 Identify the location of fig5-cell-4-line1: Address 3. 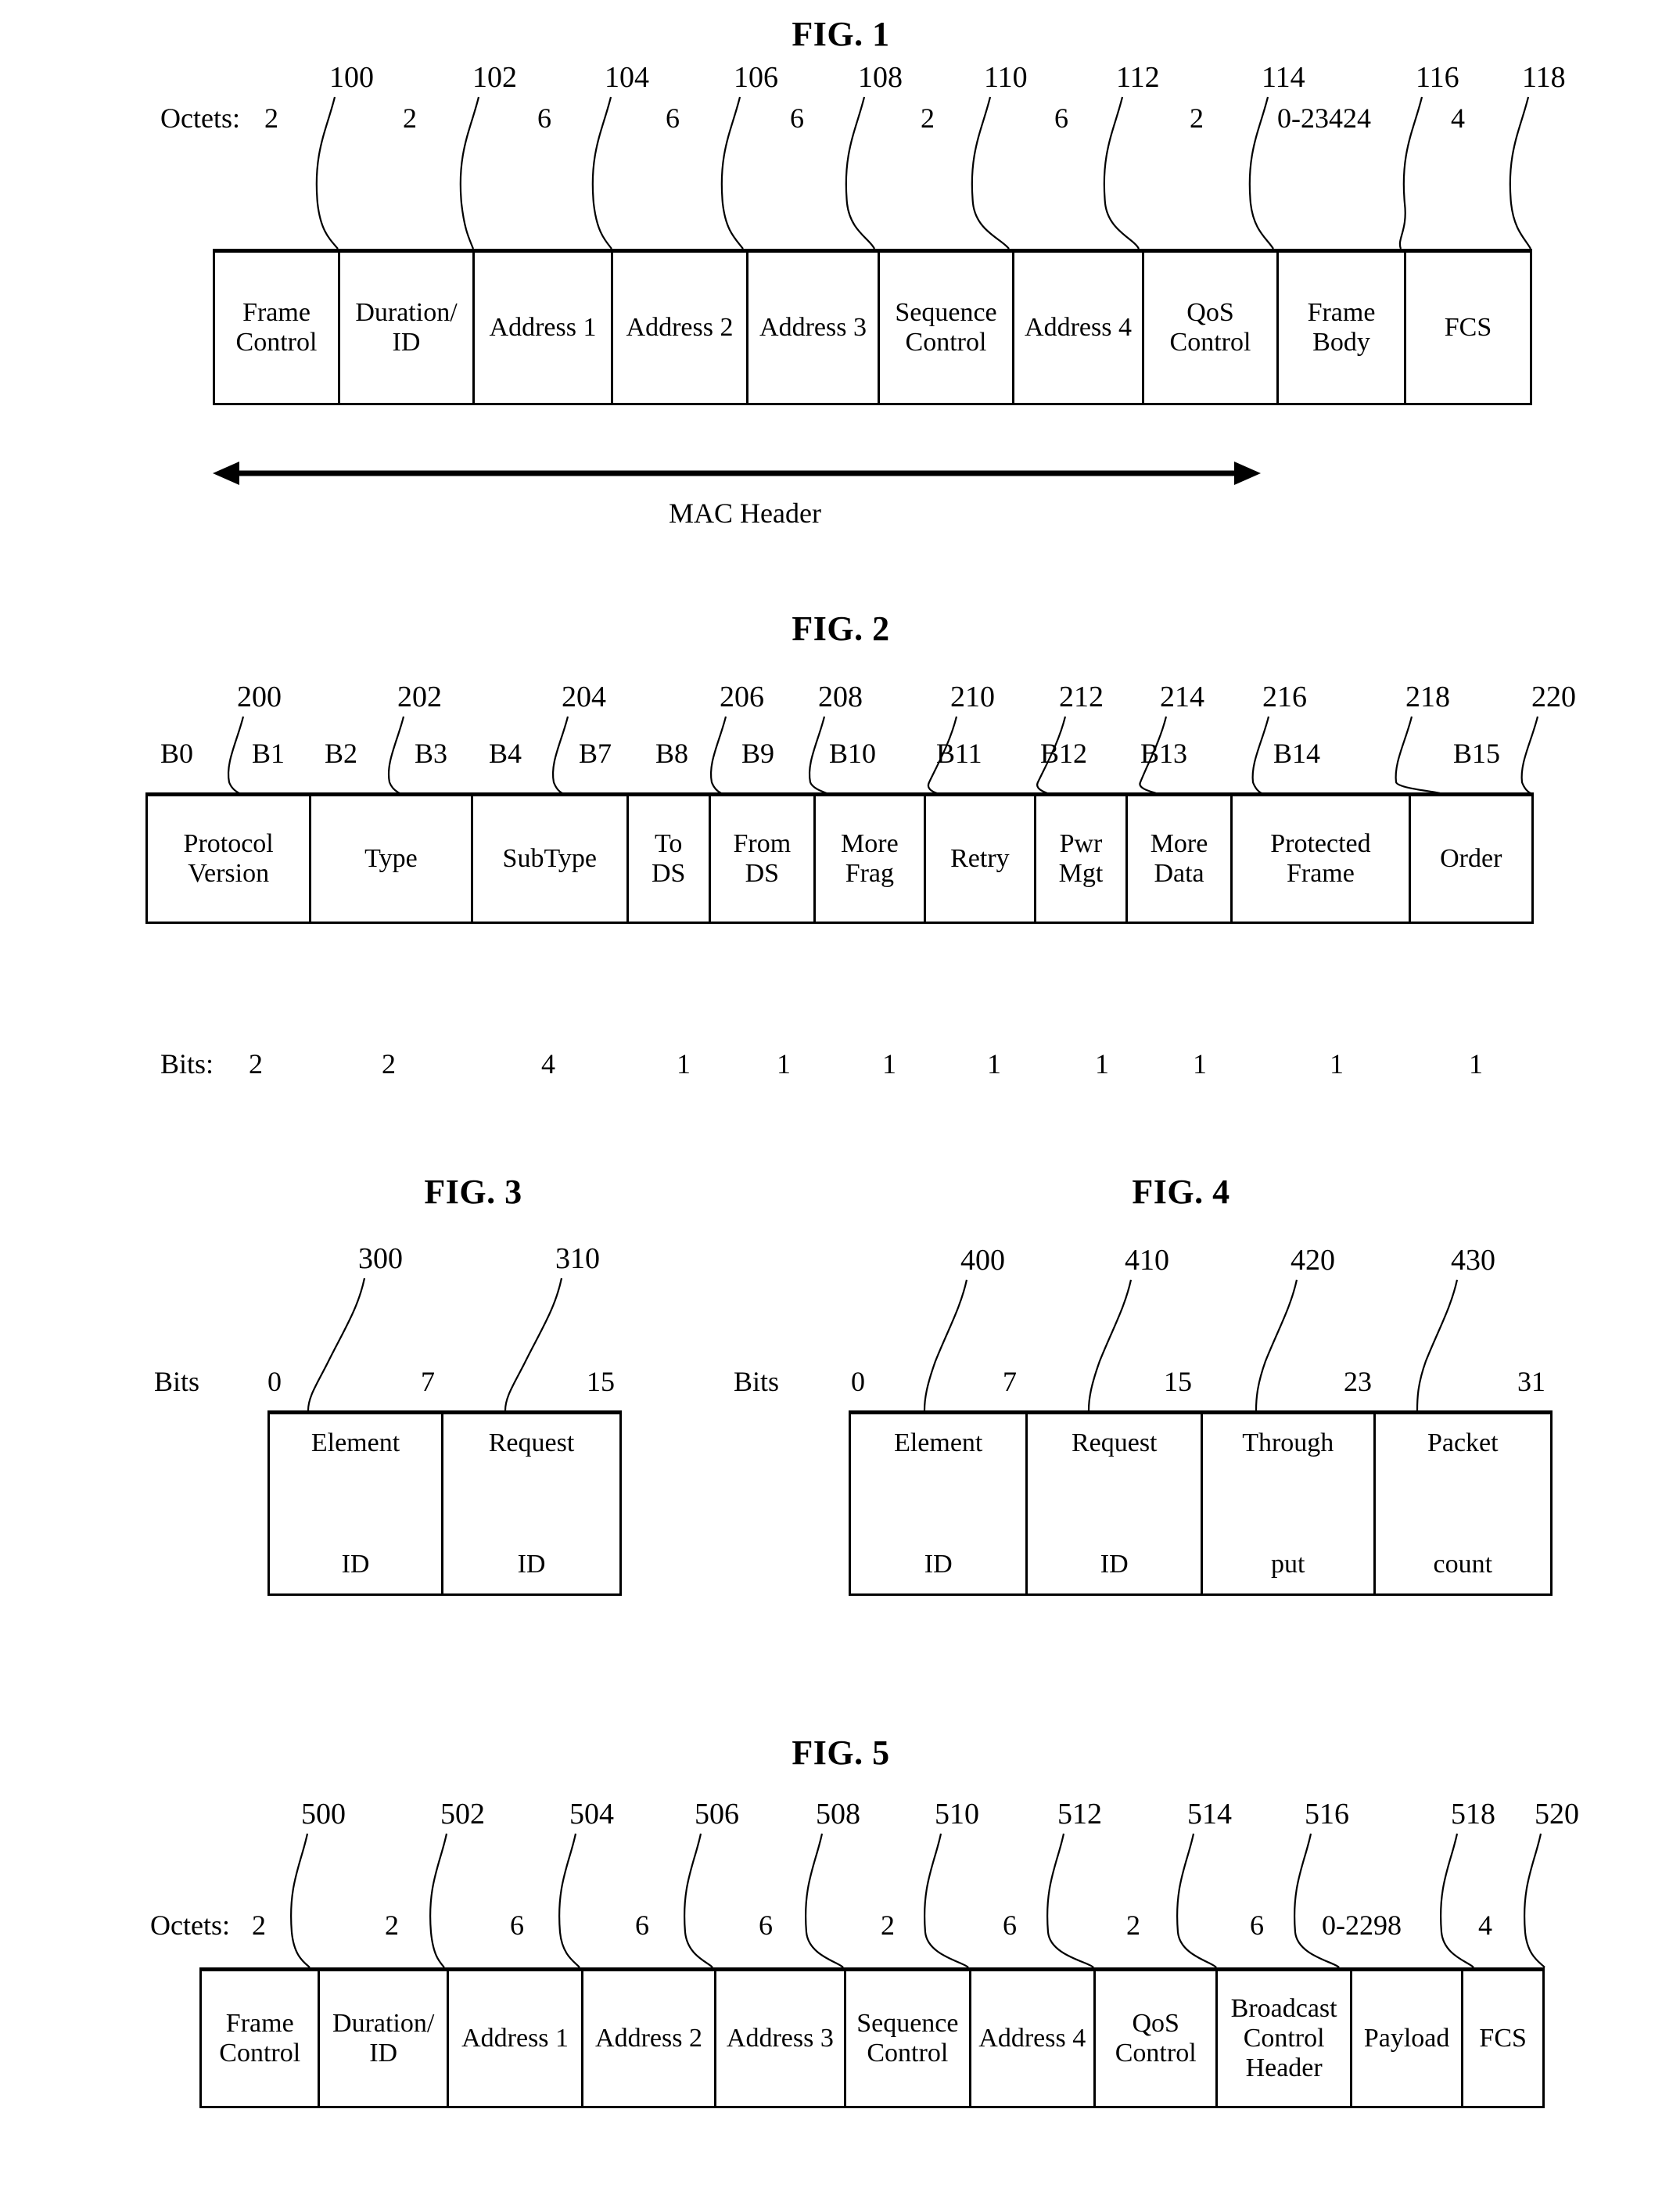
(780, 2038).